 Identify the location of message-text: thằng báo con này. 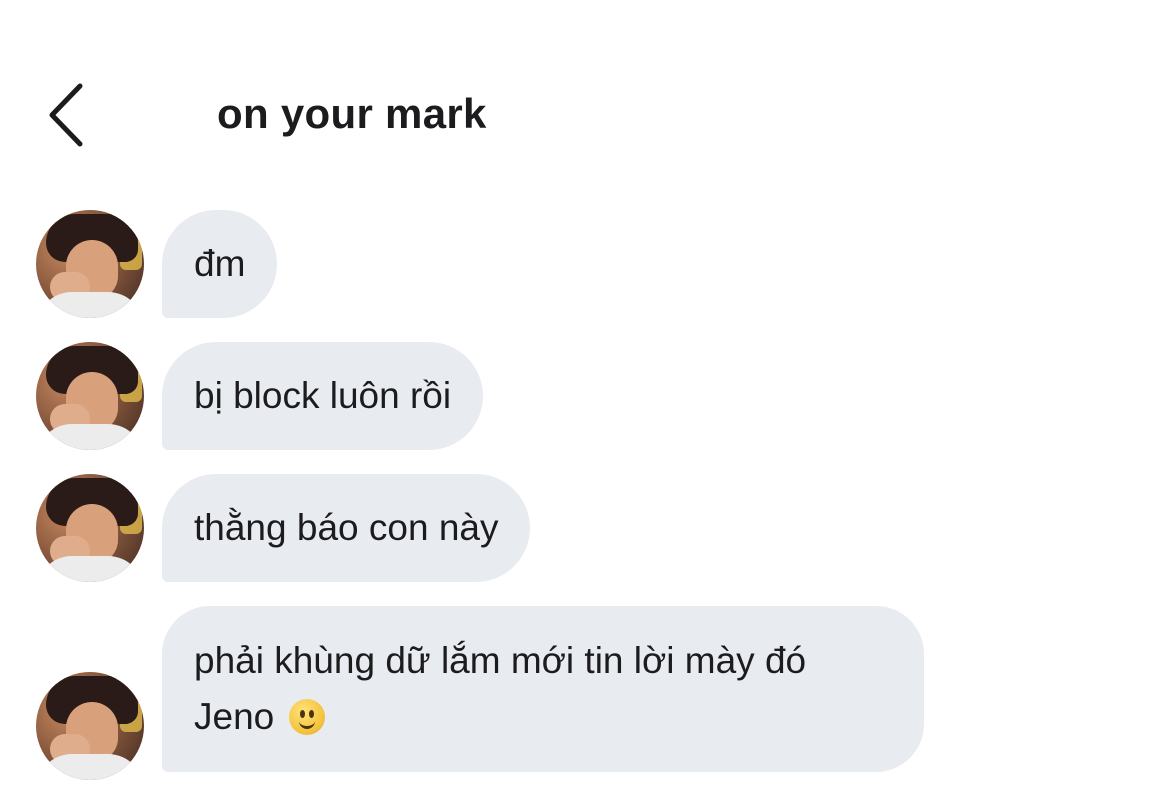
(346, 527).